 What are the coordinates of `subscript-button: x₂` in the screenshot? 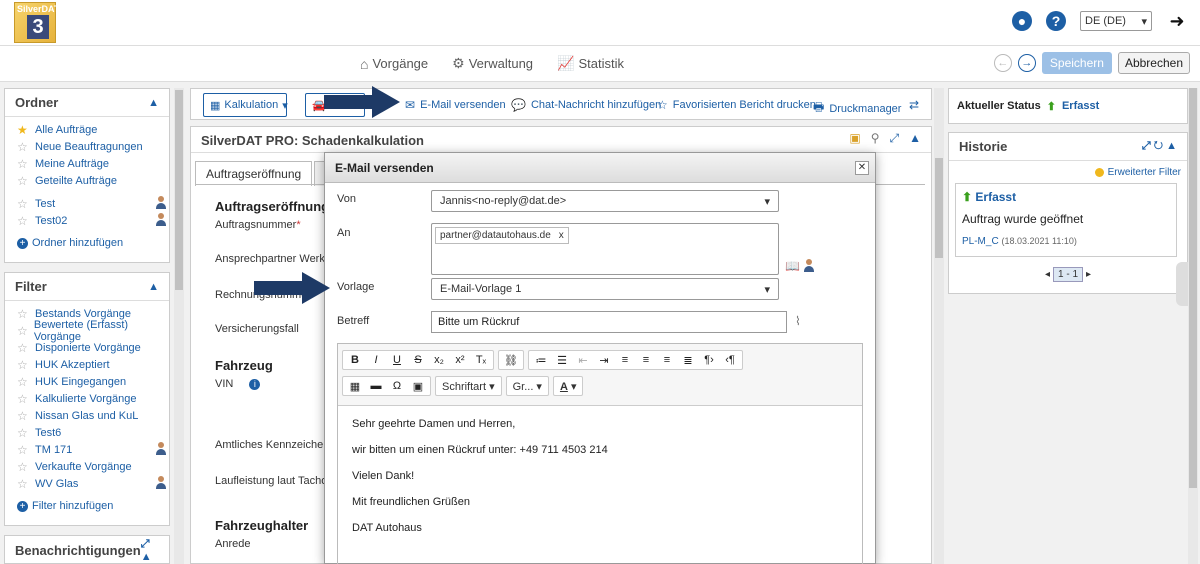 It's located at (439, 360).